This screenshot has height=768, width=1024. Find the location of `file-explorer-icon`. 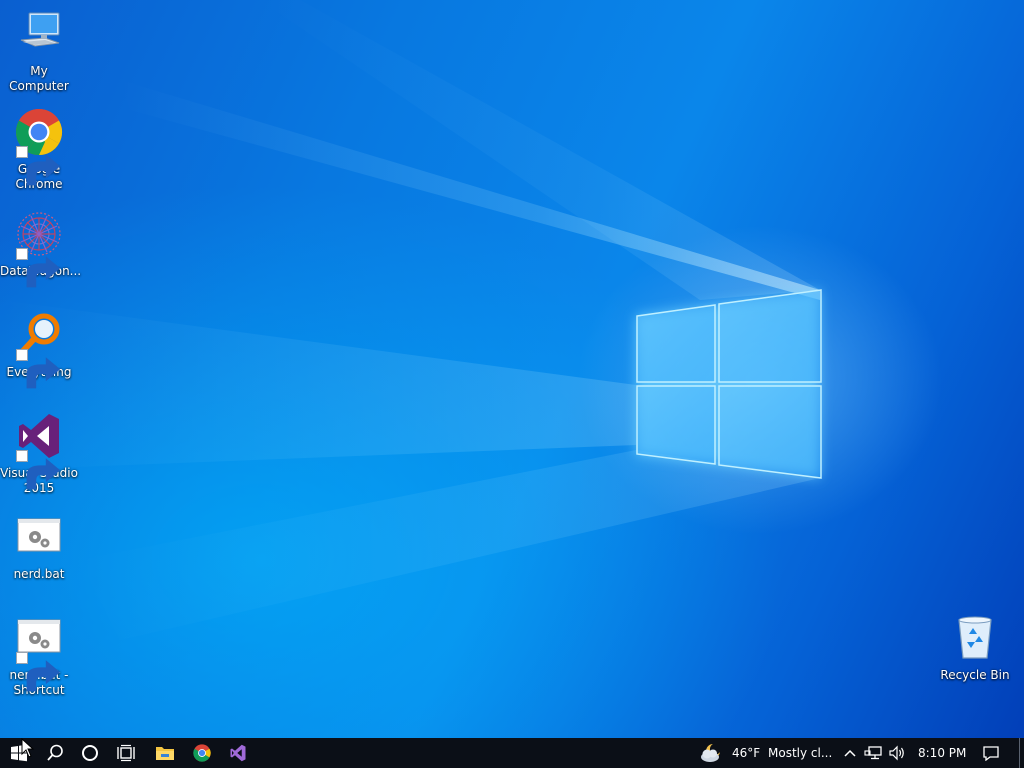

file-explorer-icon is located at coordinates (165, 753).